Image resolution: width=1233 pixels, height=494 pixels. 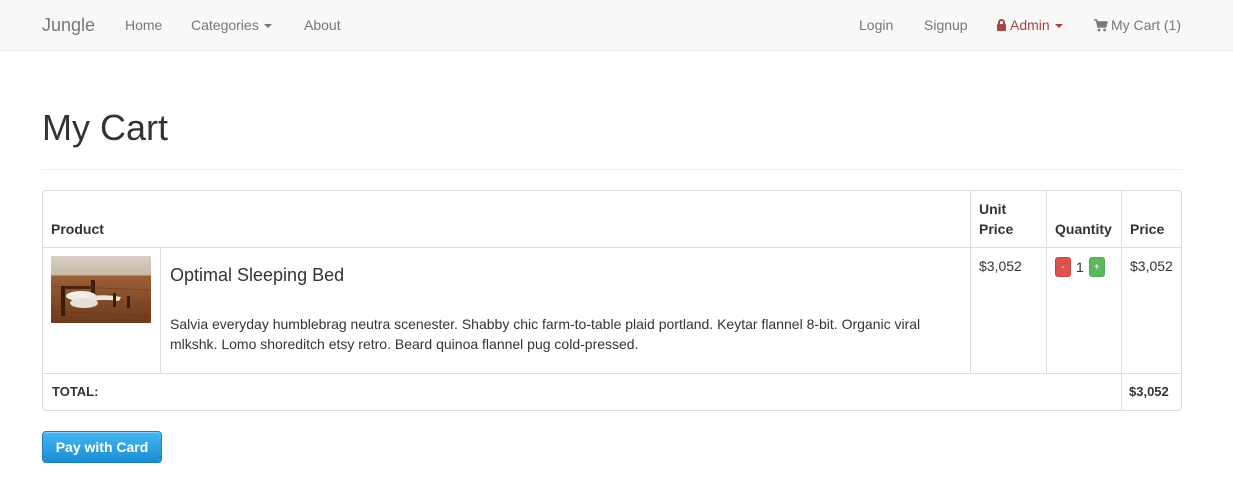 I want to click on nav-admin-dropdown: Admin, so click(x=1030, y=25).